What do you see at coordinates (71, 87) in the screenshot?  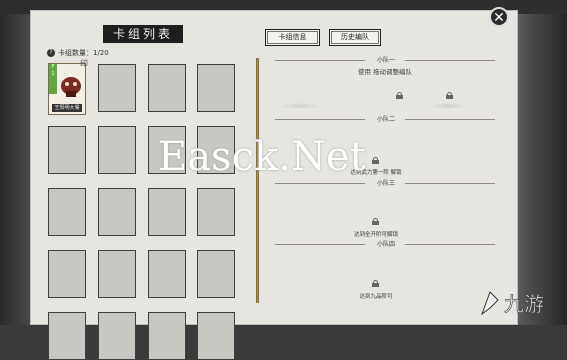 I see `card-portrait-icon` at bounding box center [71, 87].